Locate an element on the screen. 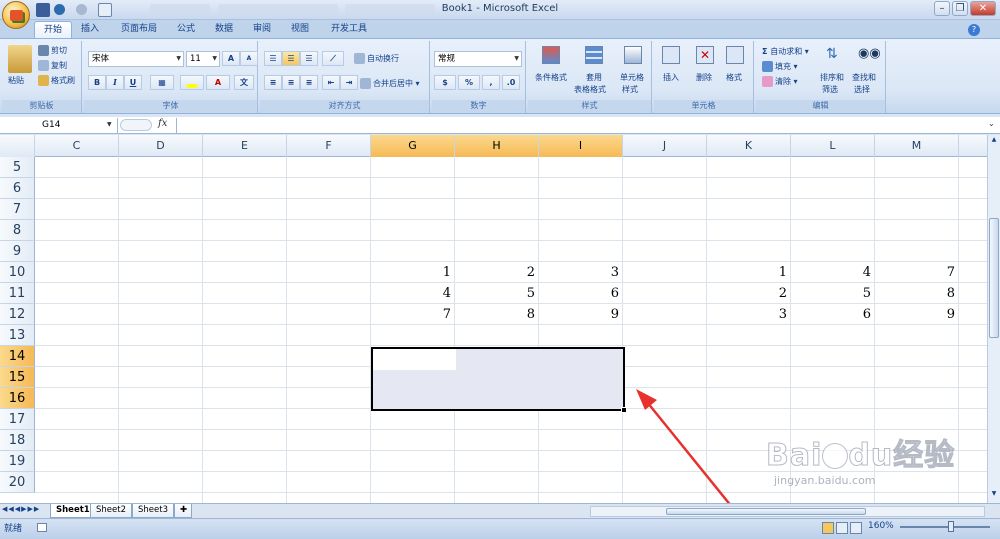  sort-filter-button: 排序和 is located at coordinates (832, 77).